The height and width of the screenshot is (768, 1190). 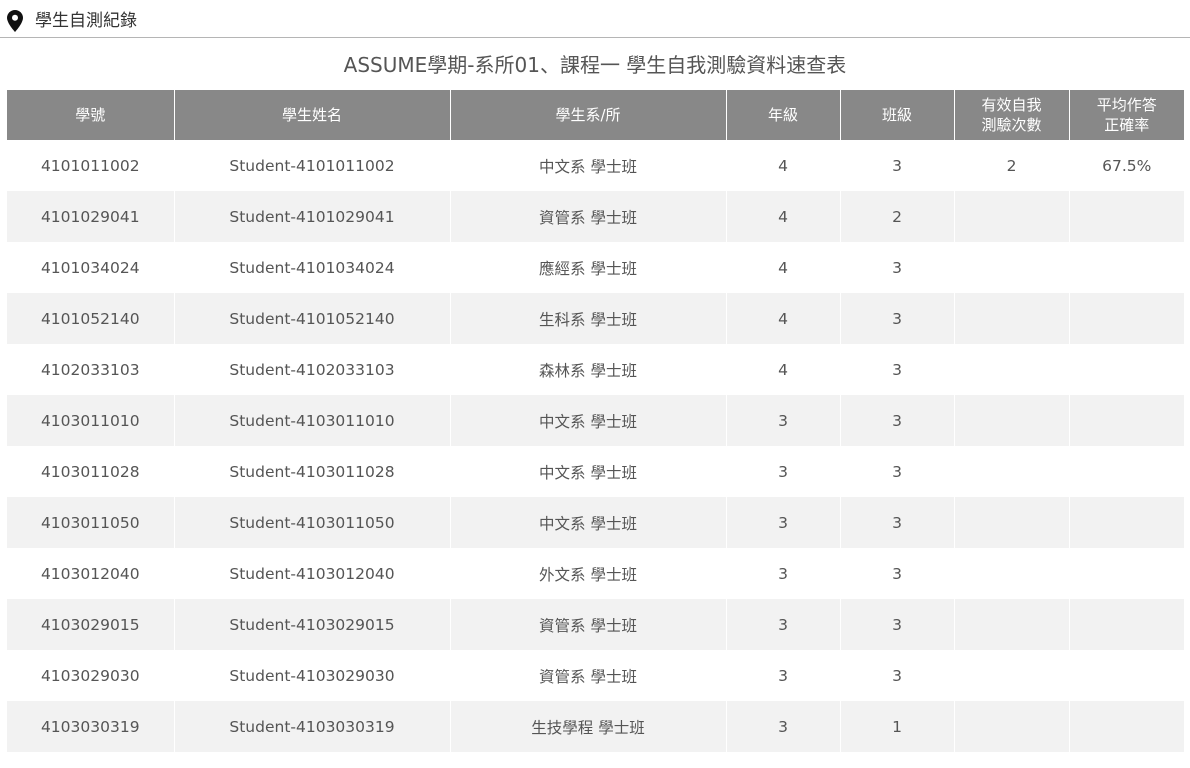 I want to click on cell-student-name: Student-4103029015, so click(x=312, y=624).